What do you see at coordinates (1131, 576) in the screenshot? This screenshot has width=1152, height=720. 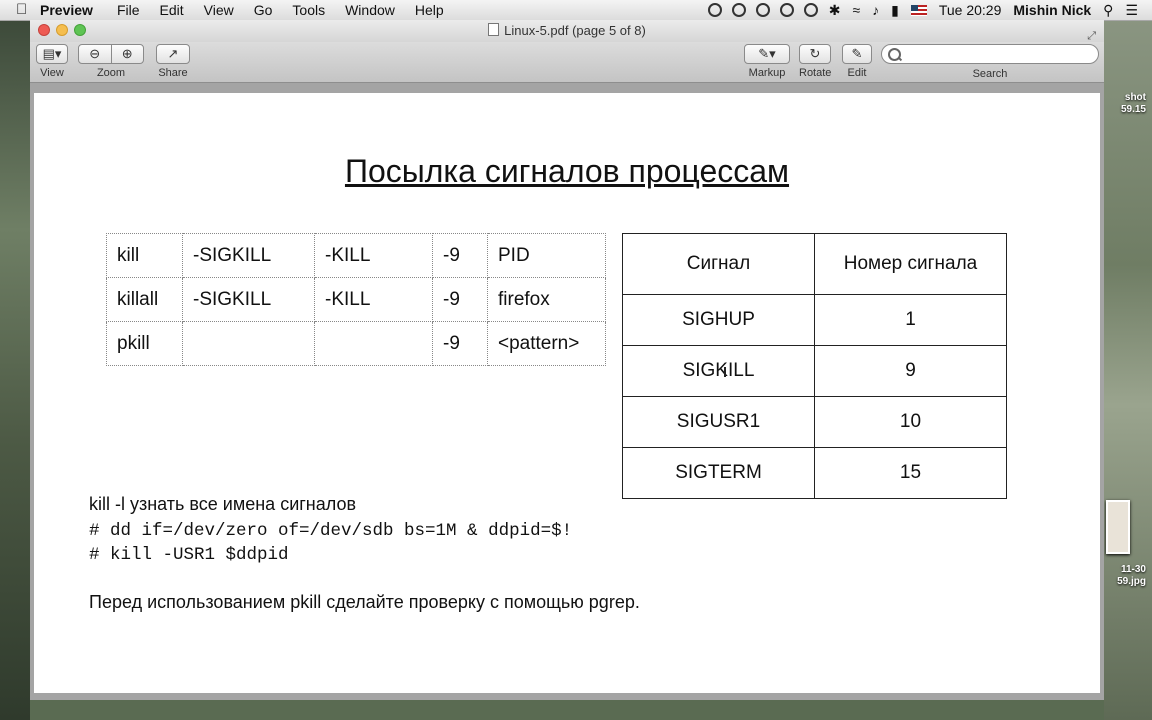 I see `desktop-file-label: 11-30 59.jpg` at bounding box center [1131, 576].